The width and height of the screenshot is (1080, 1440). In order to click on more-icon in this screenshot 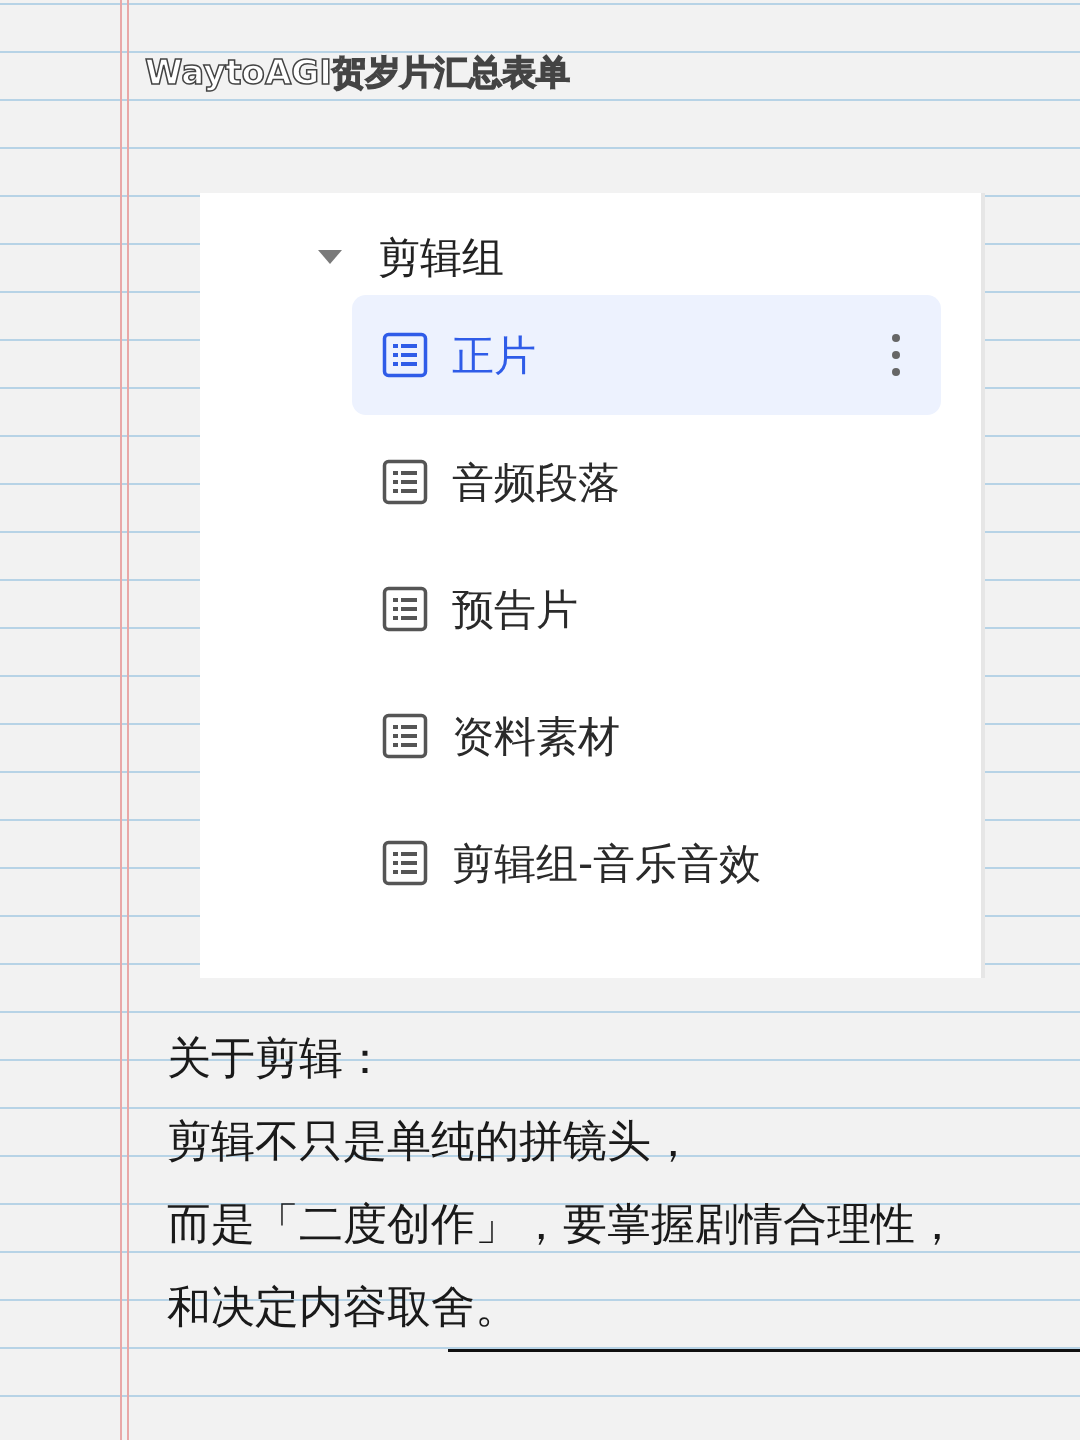, I will do `click(896, 355)`.